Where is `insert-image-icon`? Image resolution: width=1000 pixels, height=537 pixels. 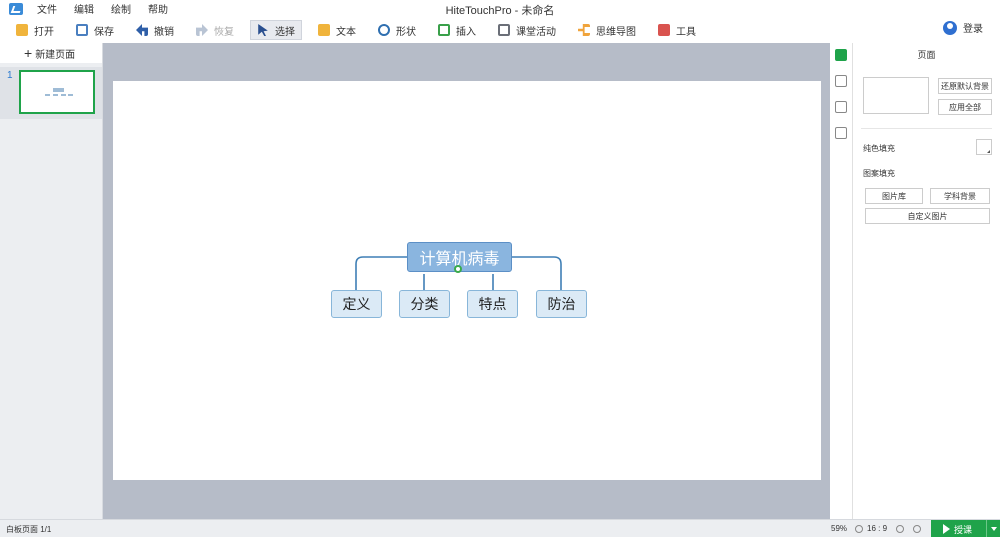 insert-image-icon is located at coordinates (444, 30).